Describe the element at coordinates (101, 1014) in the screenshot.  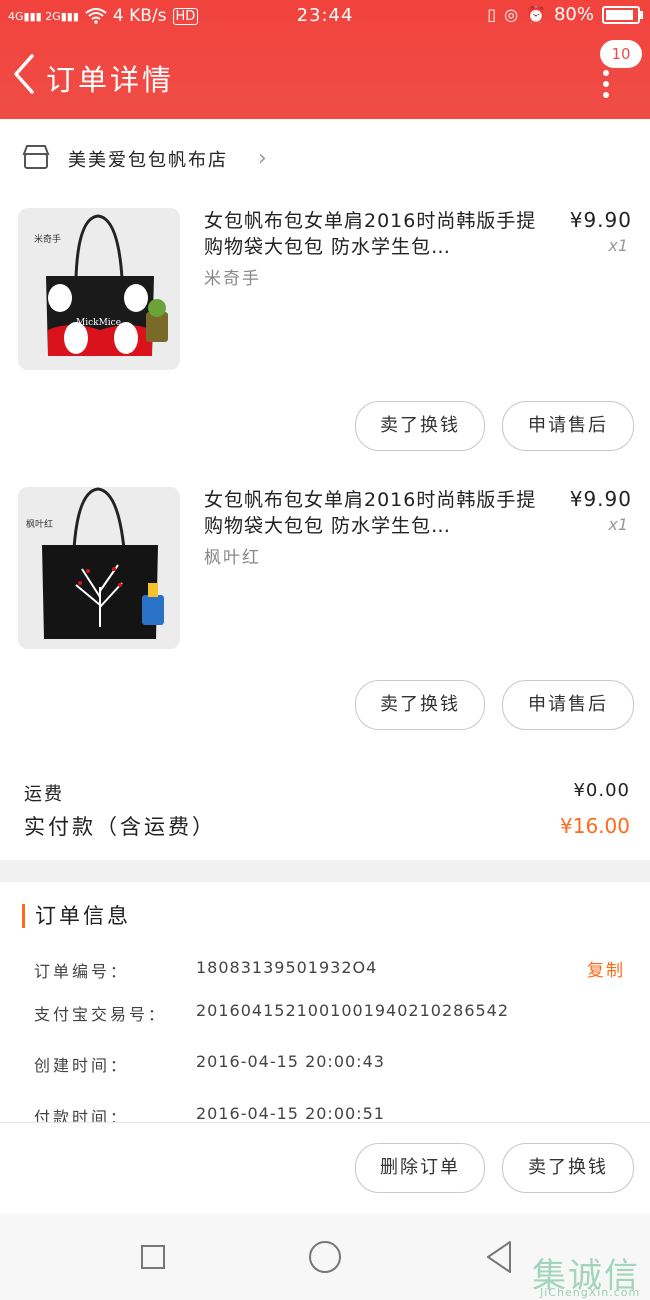
I see `alipay-trade-no-label: 支付宝交易号：` at that location.